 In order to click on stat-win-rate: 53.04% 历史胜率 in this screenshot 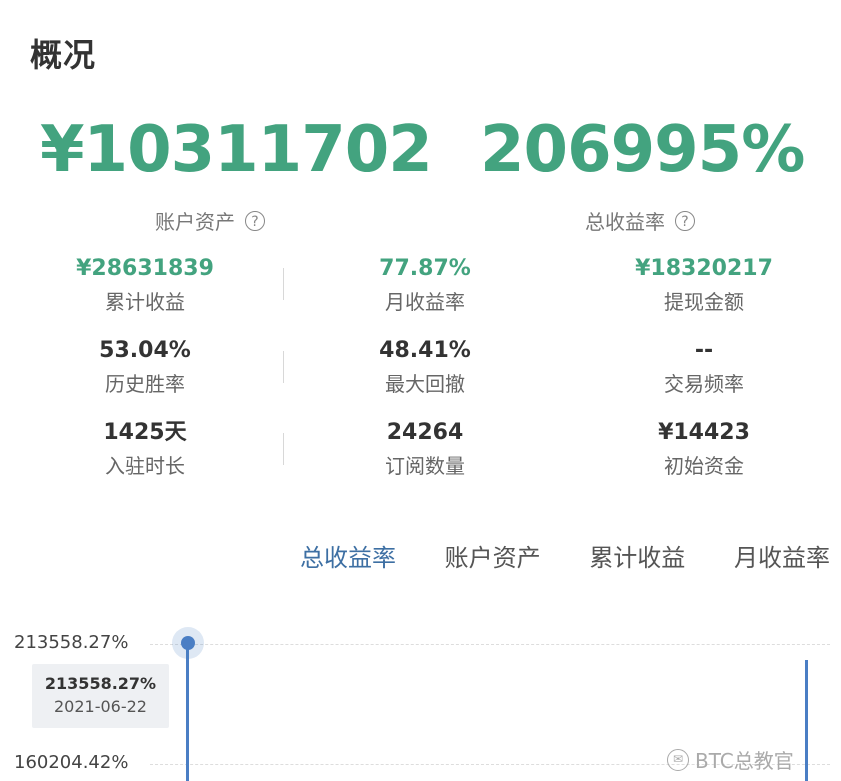, I will do `click(145, 367)`.